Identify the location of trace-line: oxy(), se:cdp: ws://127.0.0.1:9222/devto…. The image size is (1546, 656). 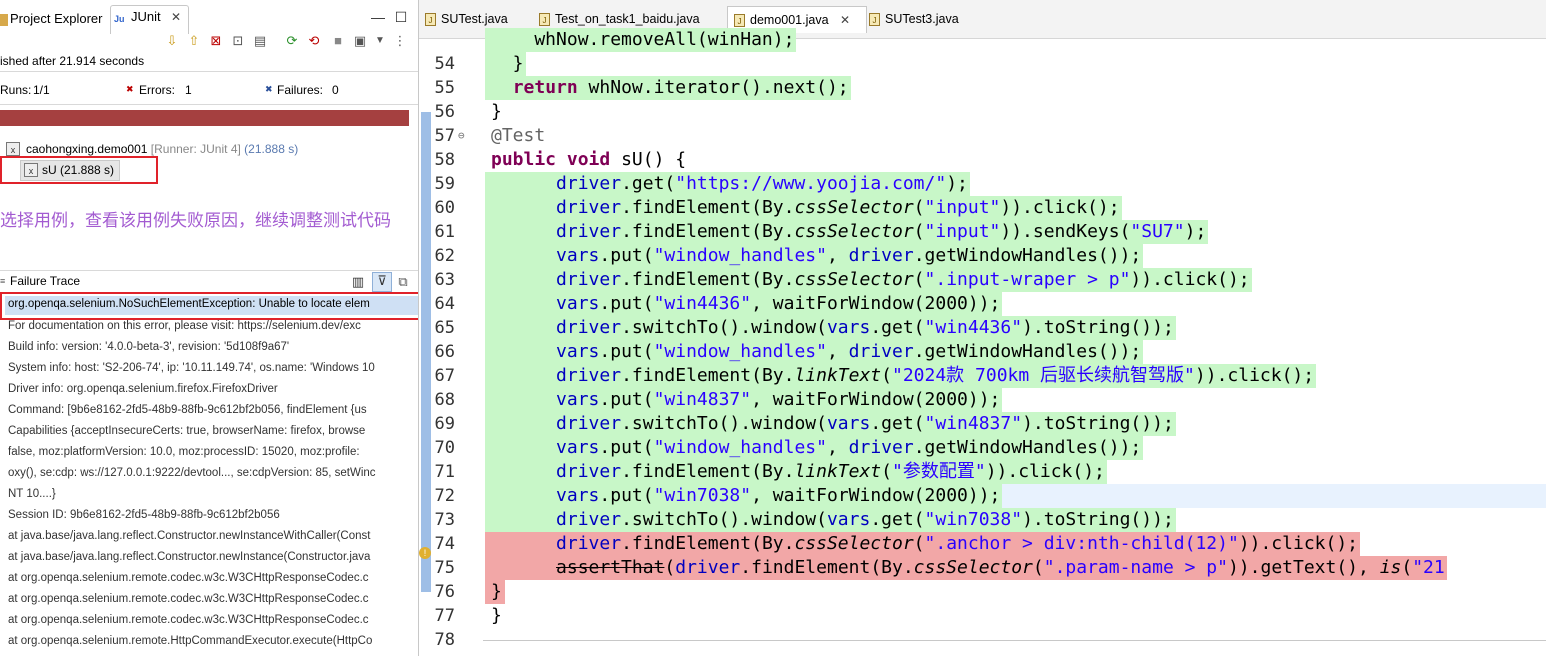
(192, 473).